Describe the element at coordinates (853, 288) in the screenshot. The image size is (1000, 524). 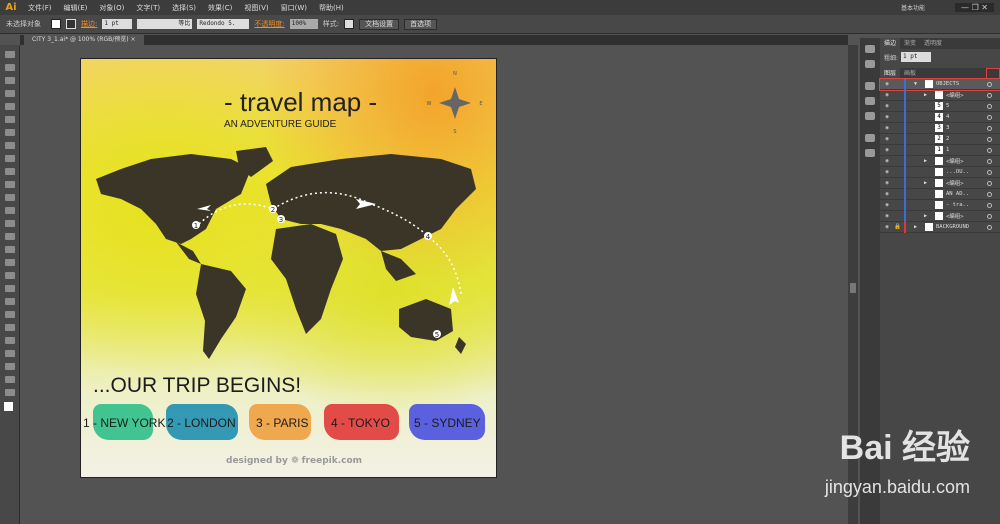
I see `scrollbar-thumb` at that location.